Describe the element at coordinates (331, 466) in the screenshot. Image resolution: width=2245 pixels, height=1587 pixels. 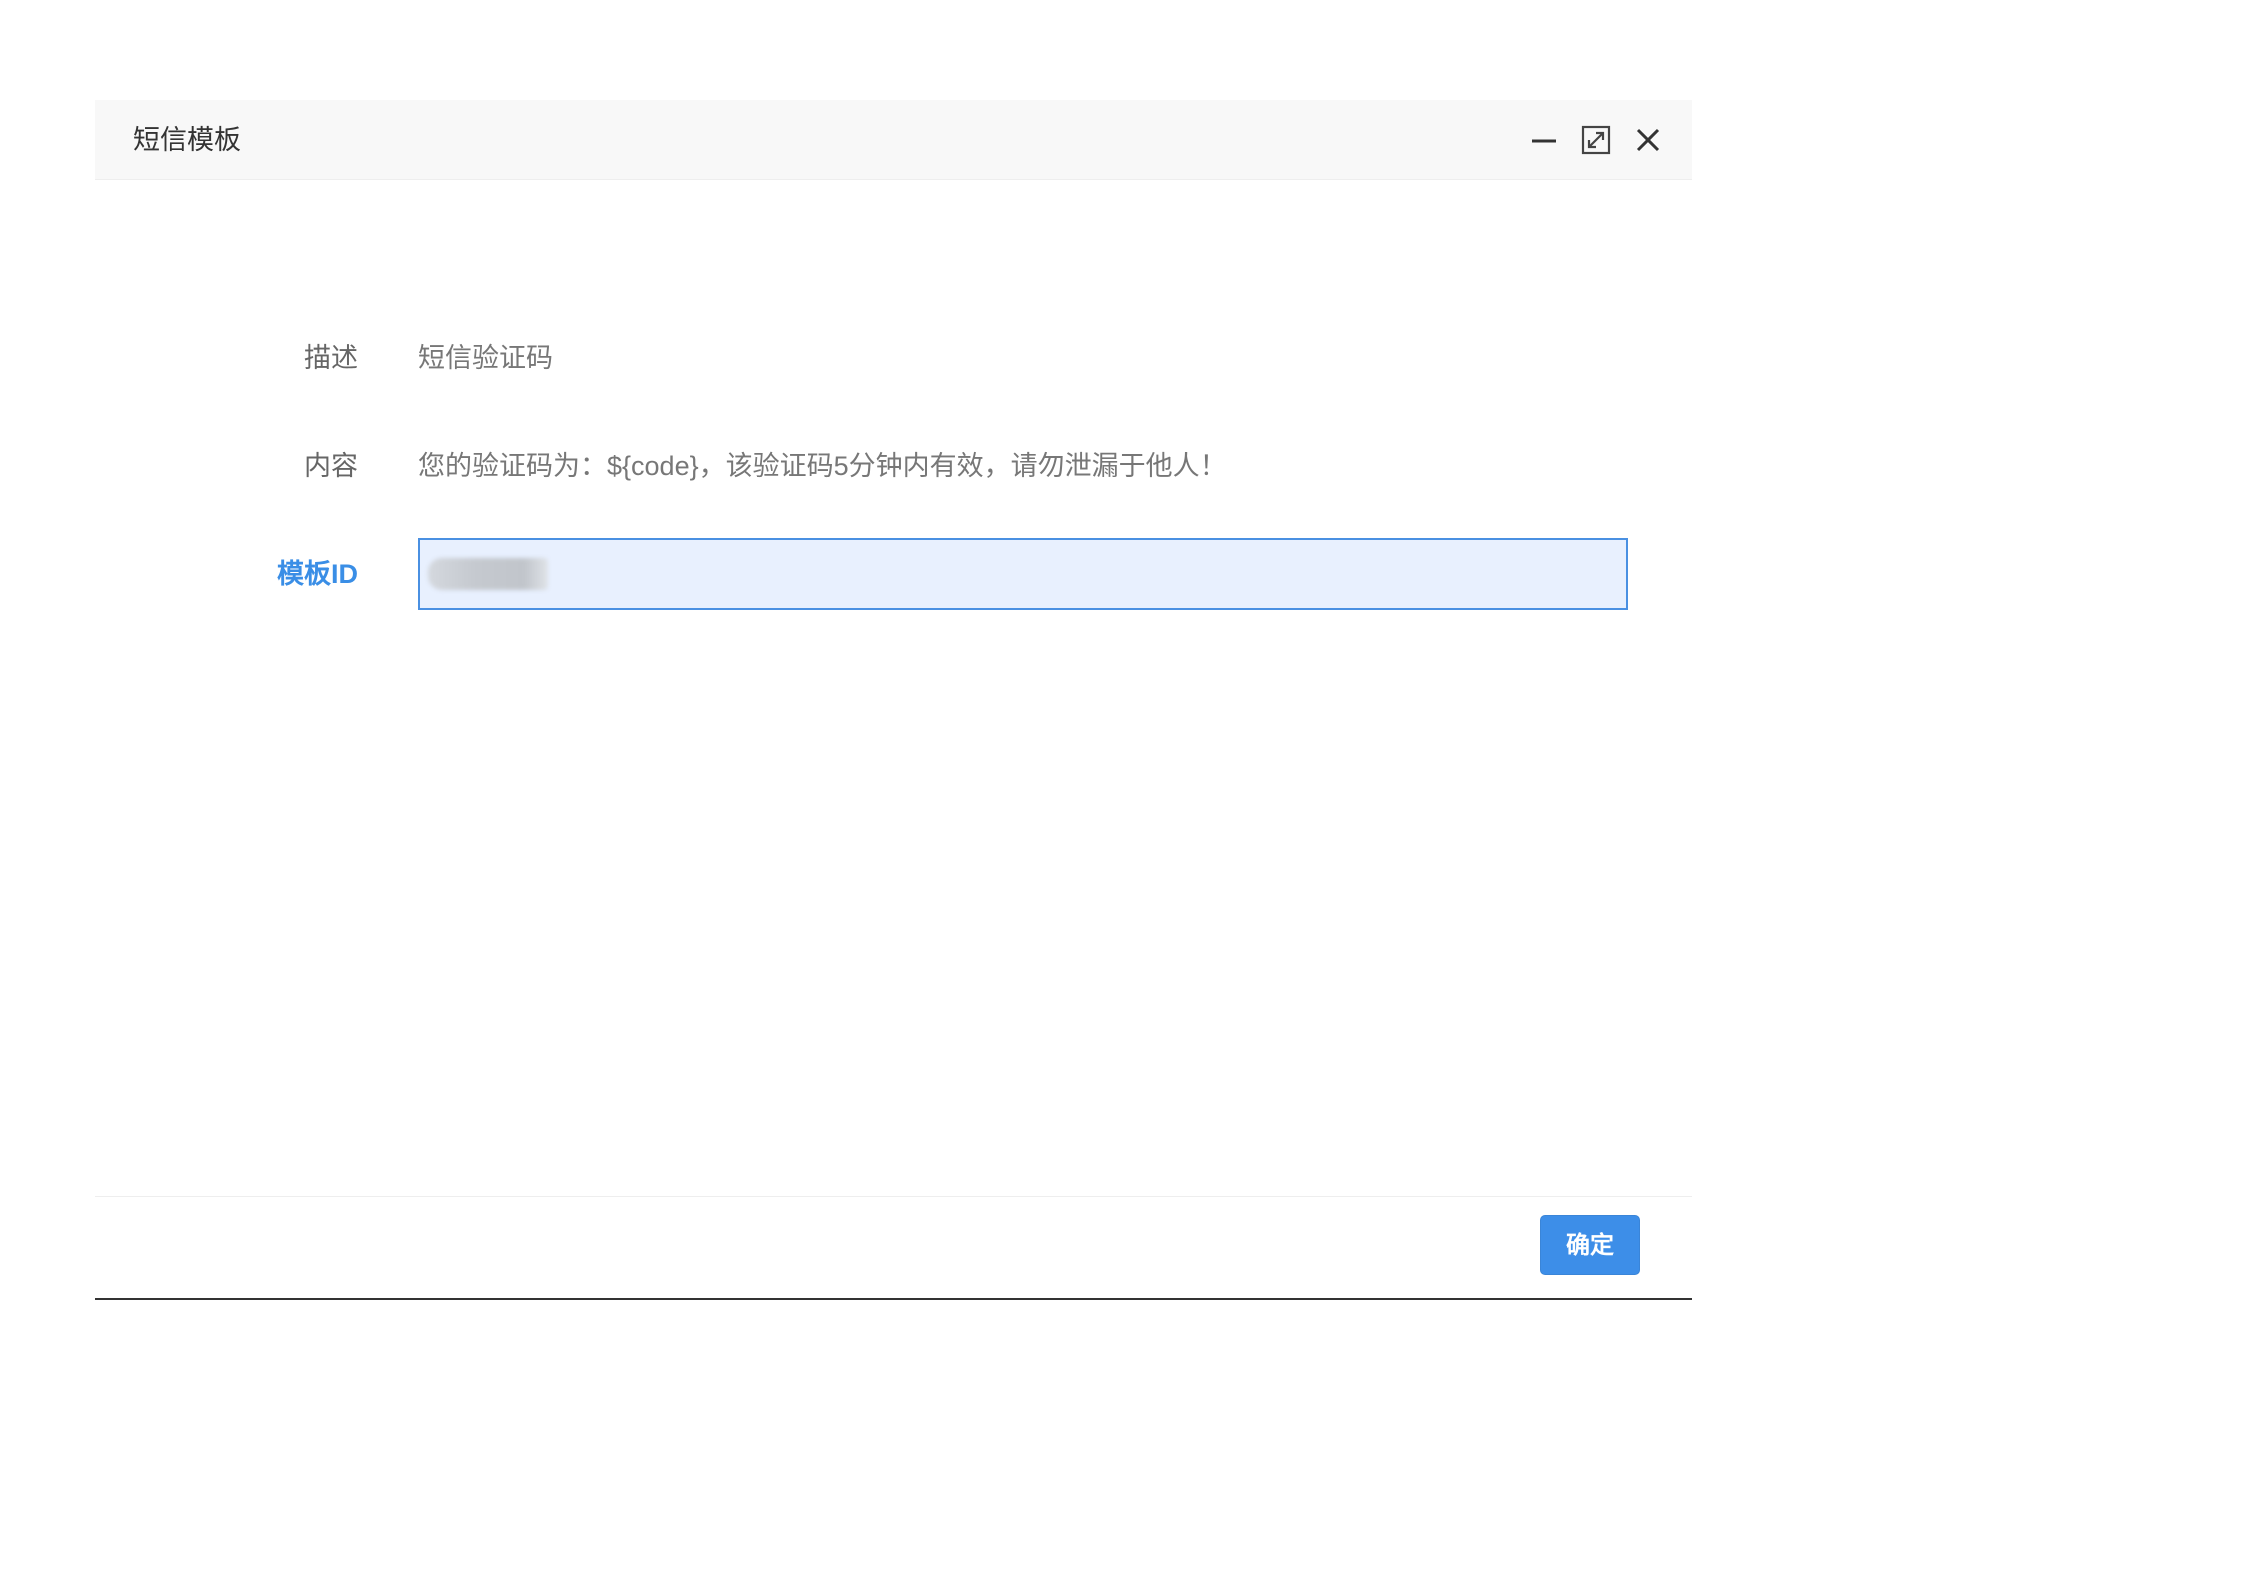
I see `content-label: 内容` at that location.